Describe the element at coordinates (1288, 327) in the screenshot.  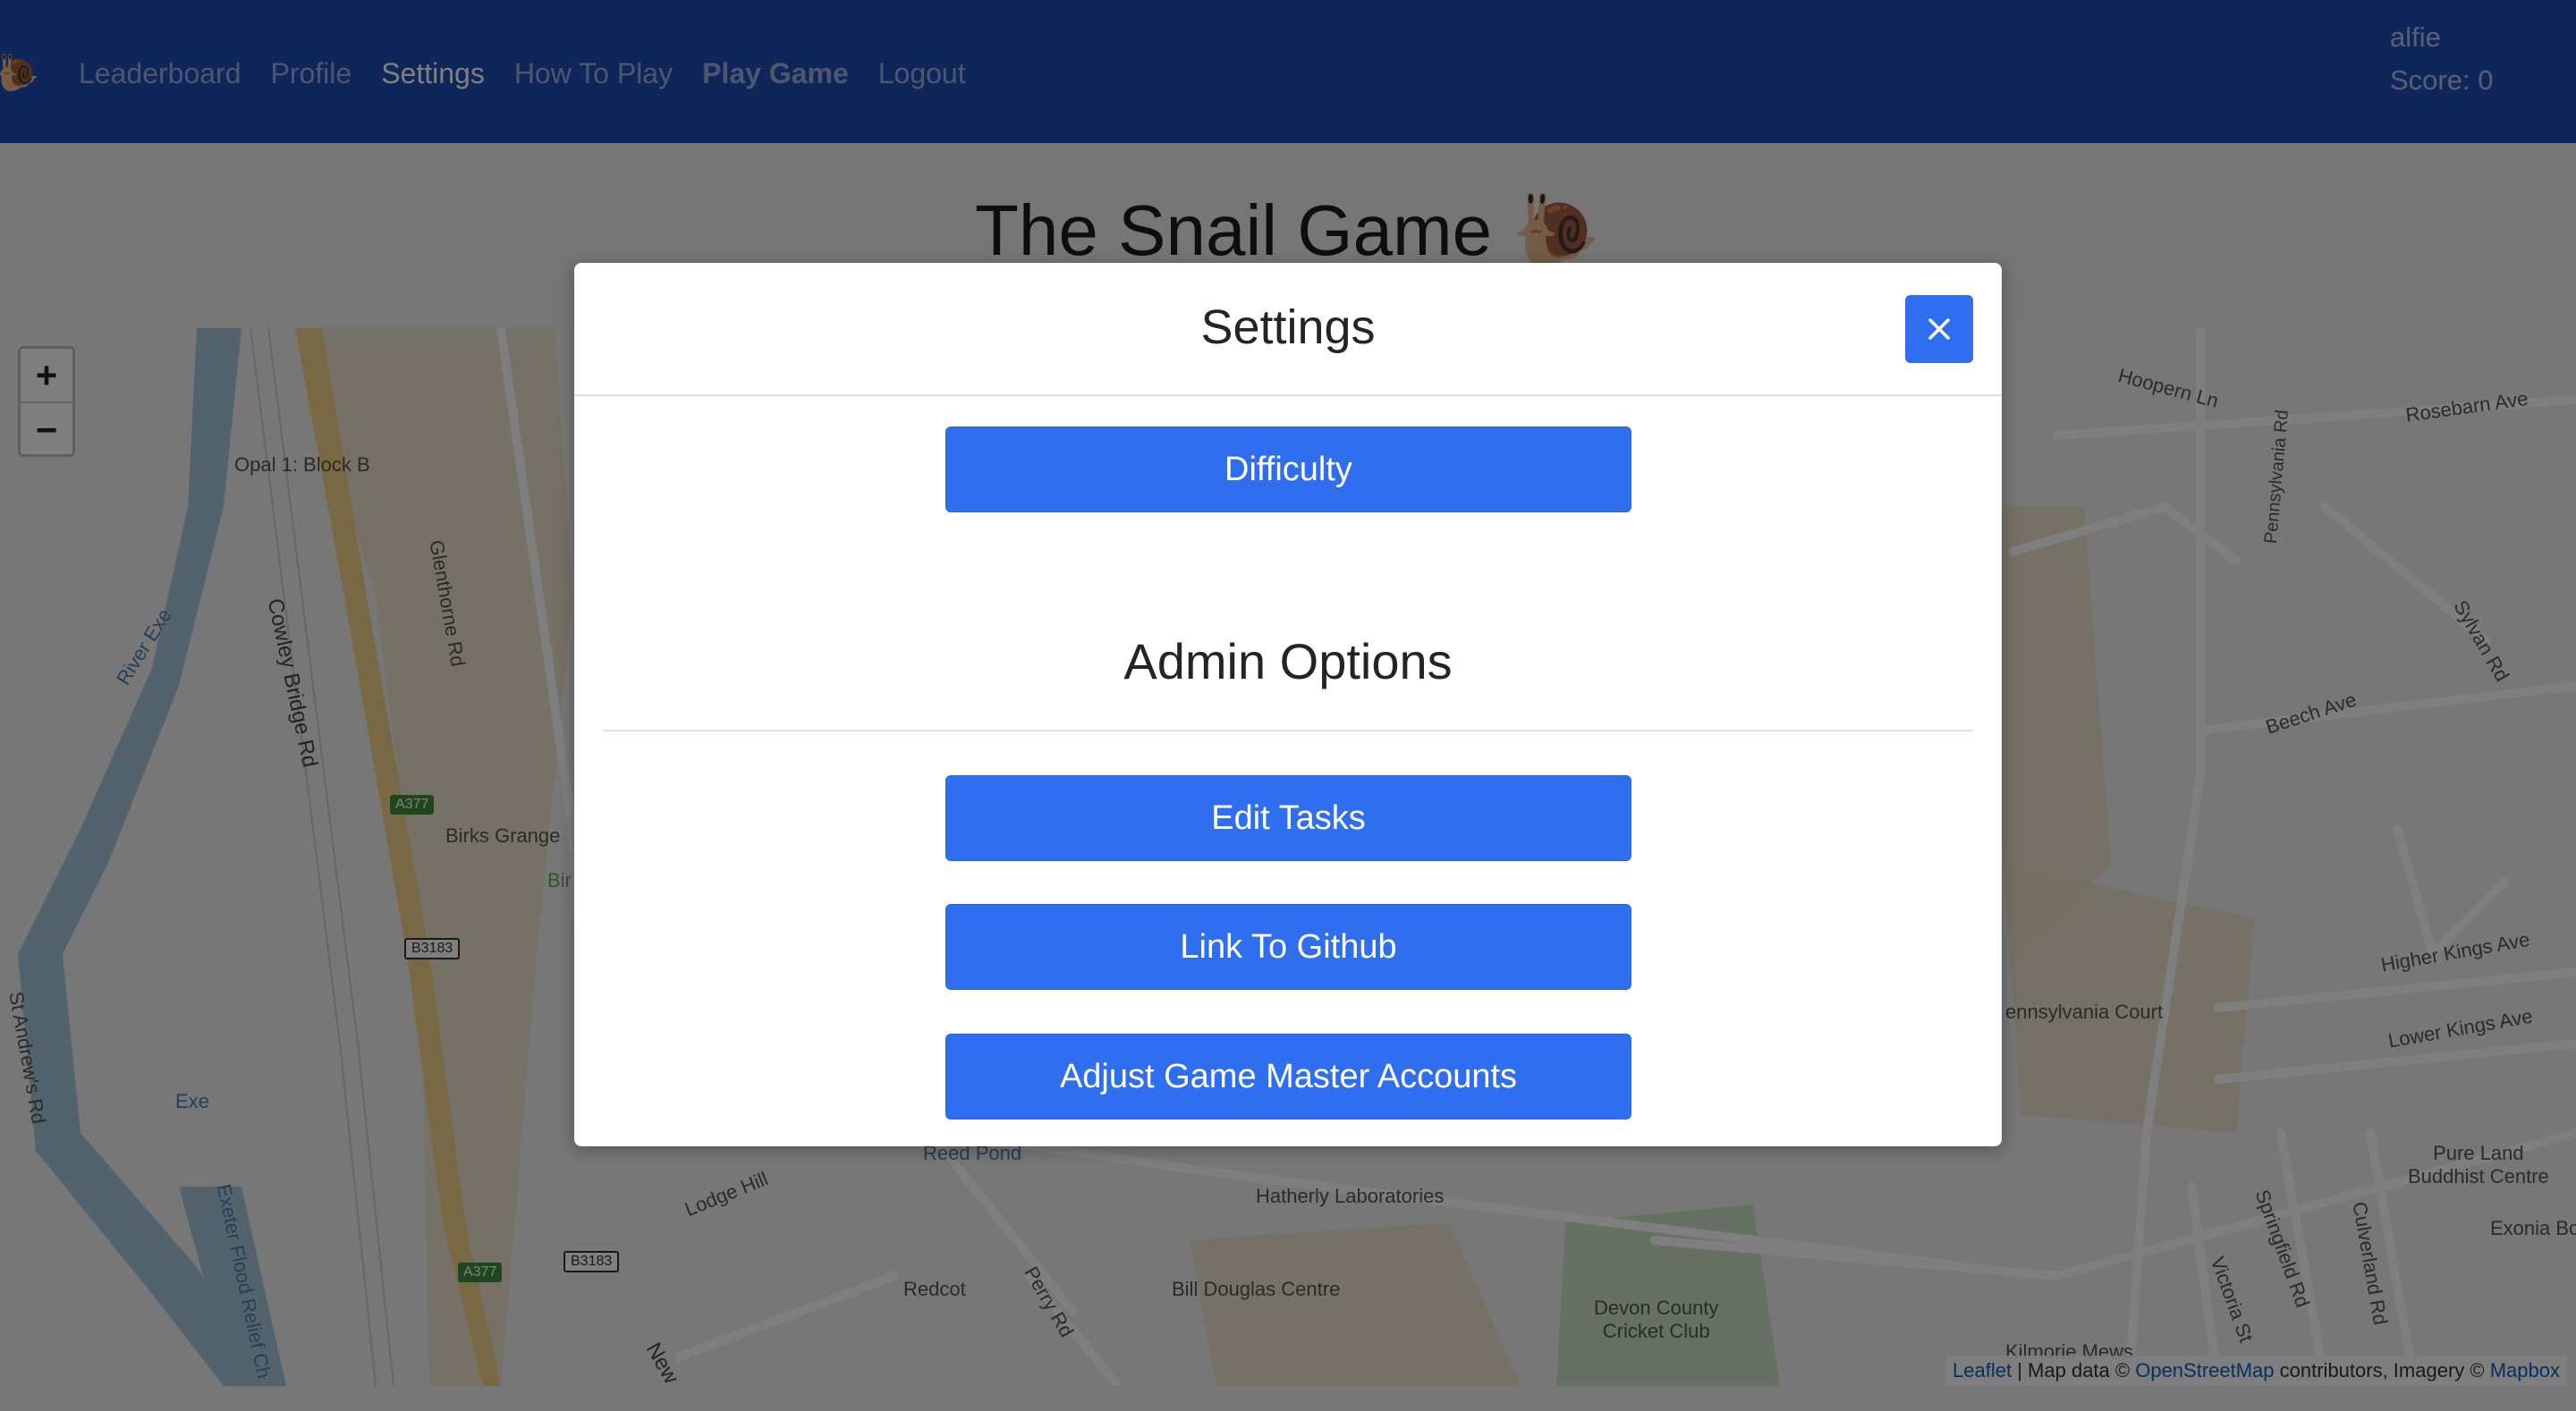
I see `modal-title: Settings` at that location.